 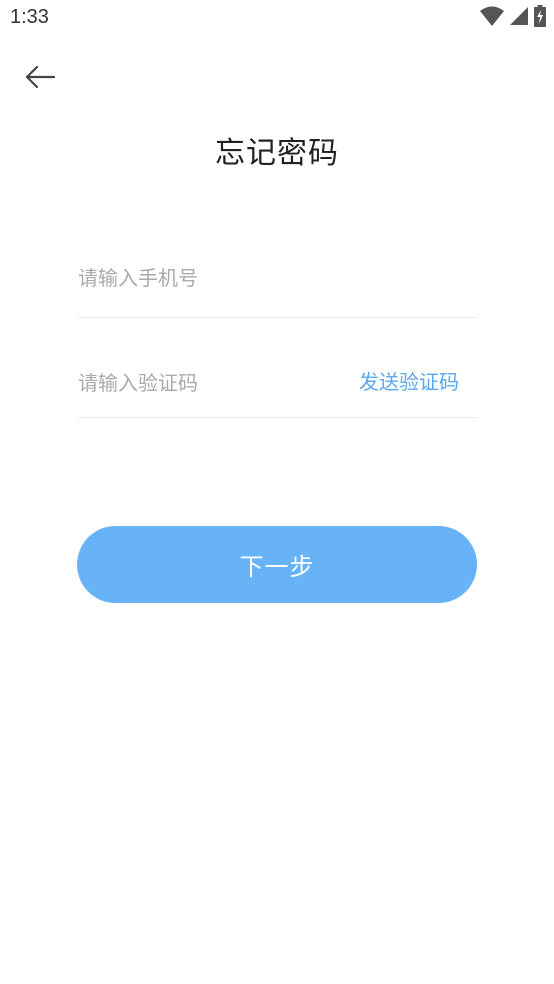 What do you see at coordinates (277, 153) in the screenshot?
I see `page-title: 忘记密码` at bounding box center [277, 153].